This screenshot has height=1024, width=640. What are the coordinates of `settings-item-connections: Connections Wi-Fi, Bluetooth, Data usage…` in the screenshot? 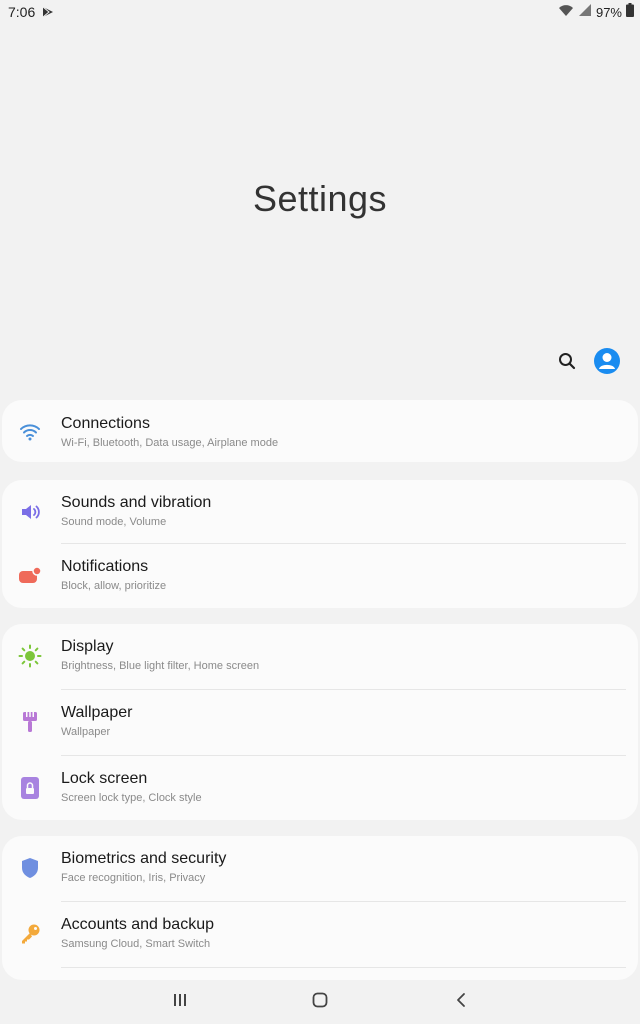 It's located at (320, 431).